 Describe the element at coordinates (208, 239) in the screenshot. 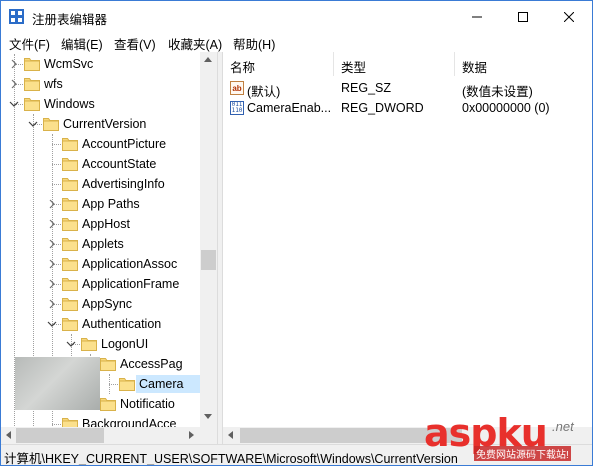

I see `tree-vertical-scrollbar` at that location.